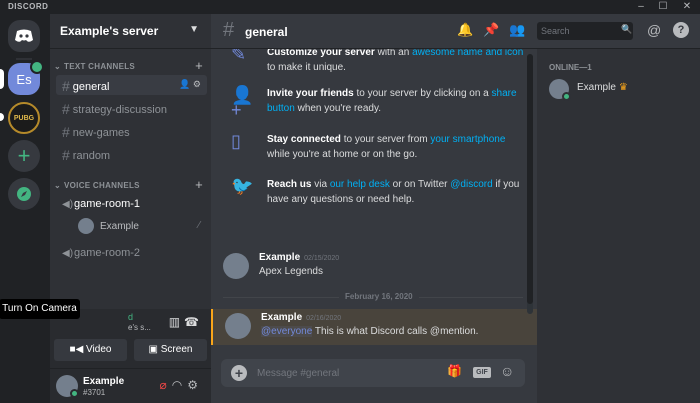 The height and width of the screenshot is (403, 700). Describe the element at coordinates (194, 29) in the screenshot. I see `chevron-down-icon: ▼` at that location.